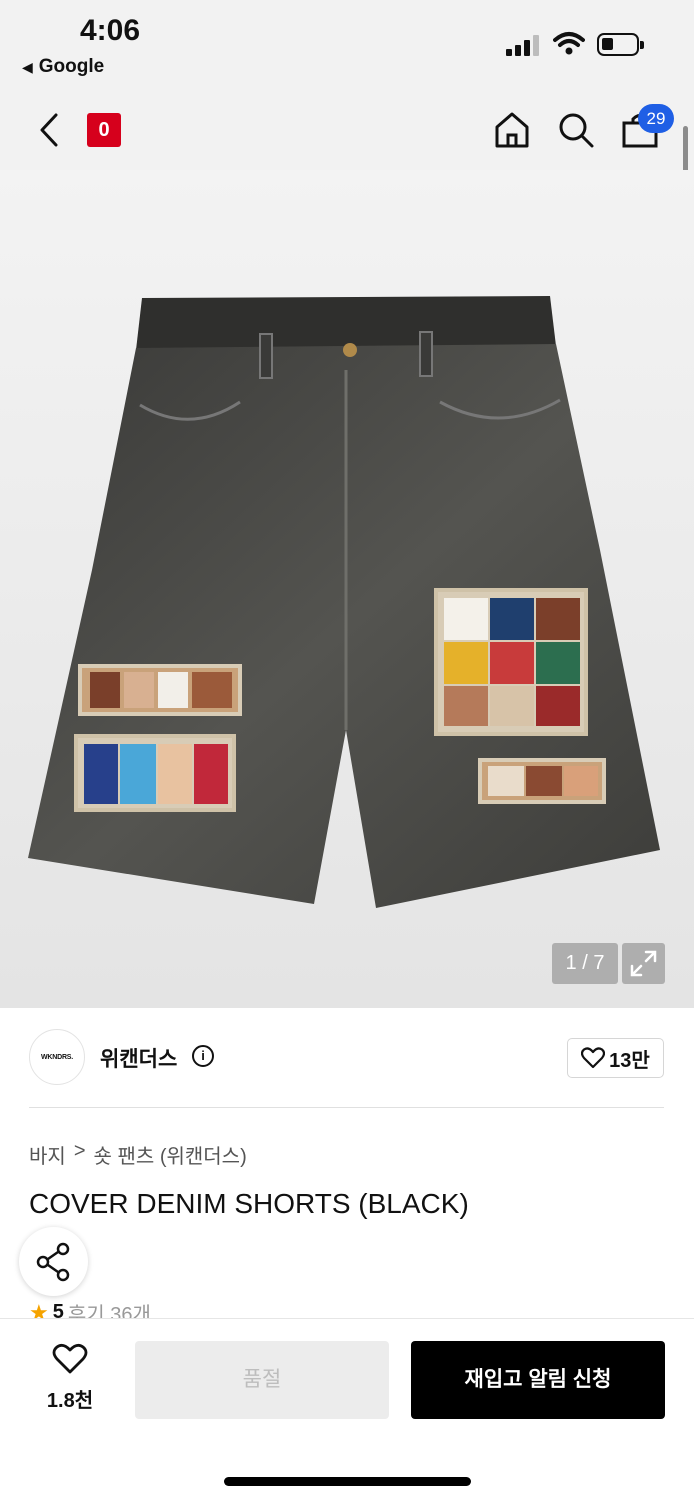 Image resolution: width=694 pixels, height=1500 pixels. I want to click on expand-button, so click(643, 963).